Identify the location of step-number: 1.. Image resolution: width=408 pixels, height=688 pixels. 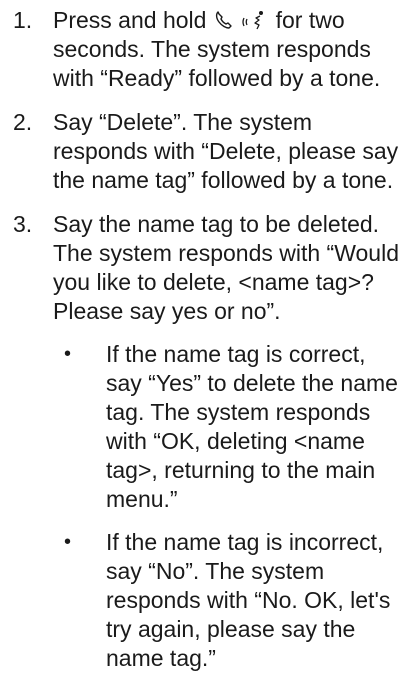
(23, 20).